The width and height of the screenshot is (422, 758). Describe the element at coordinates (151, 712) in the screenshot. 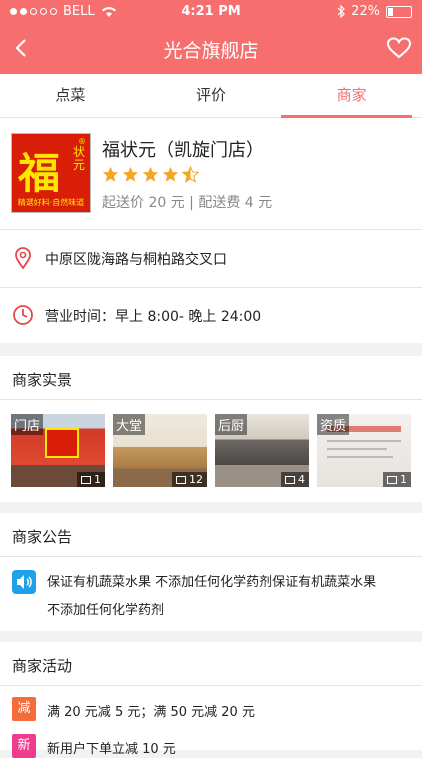

I see `promo-text: 满 20 元减 5 元；满 50 元减 20 元` at that location.